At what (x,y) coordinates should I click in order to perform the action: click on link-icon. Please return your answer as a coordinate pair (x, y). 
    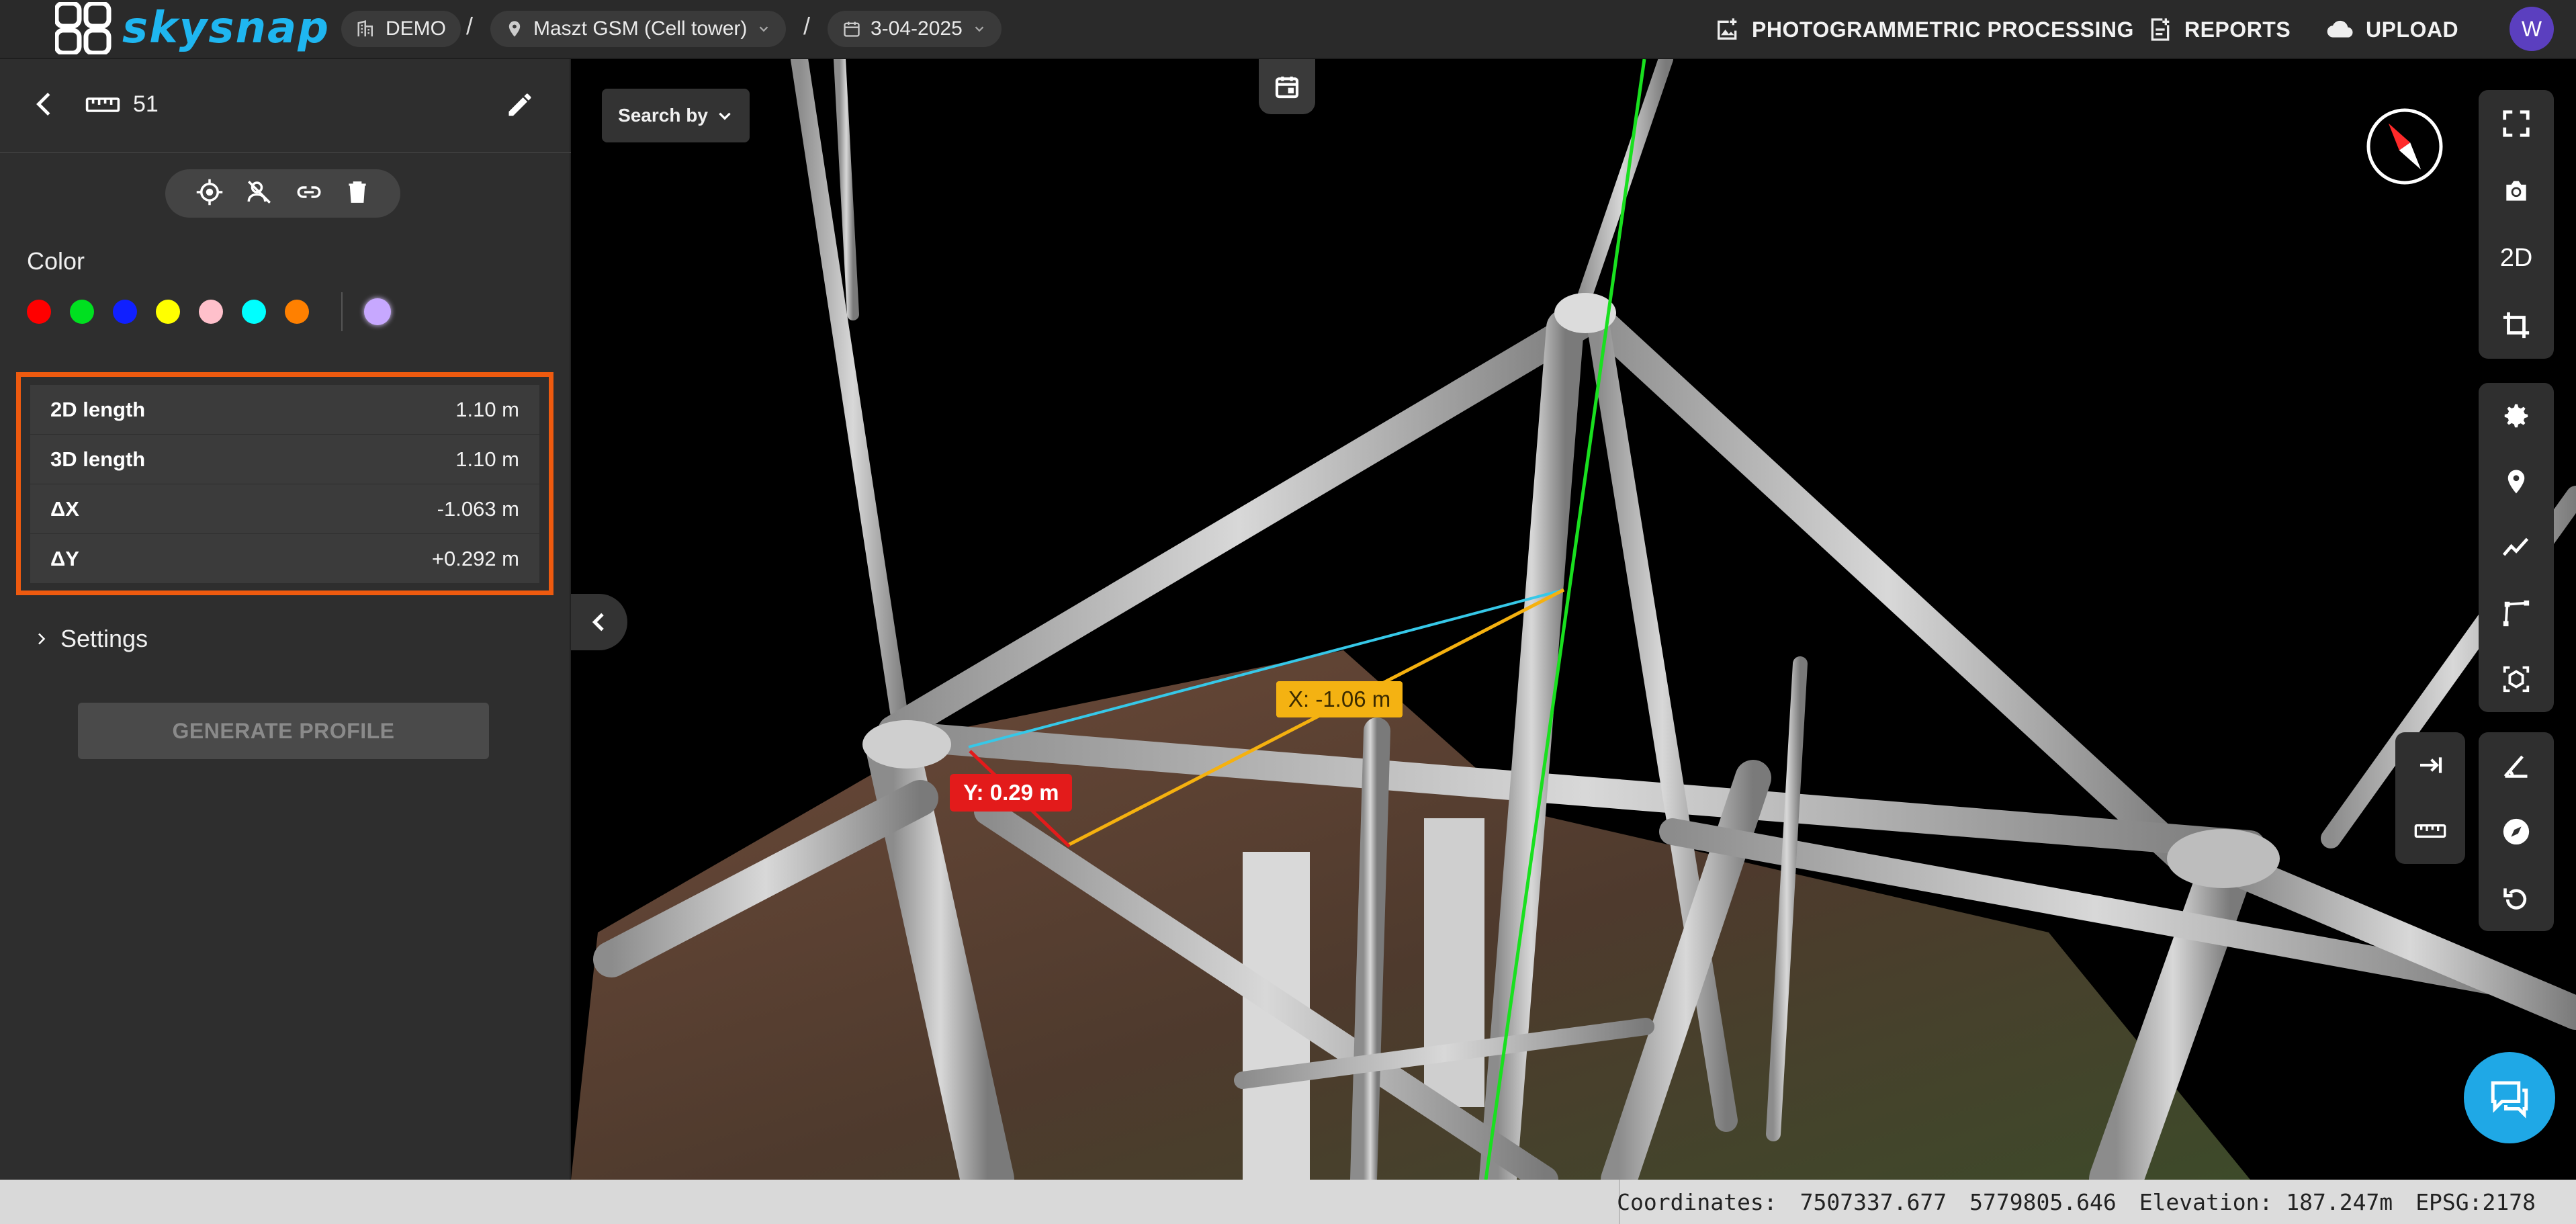
    Looking at the image, I should click on (309, 192).